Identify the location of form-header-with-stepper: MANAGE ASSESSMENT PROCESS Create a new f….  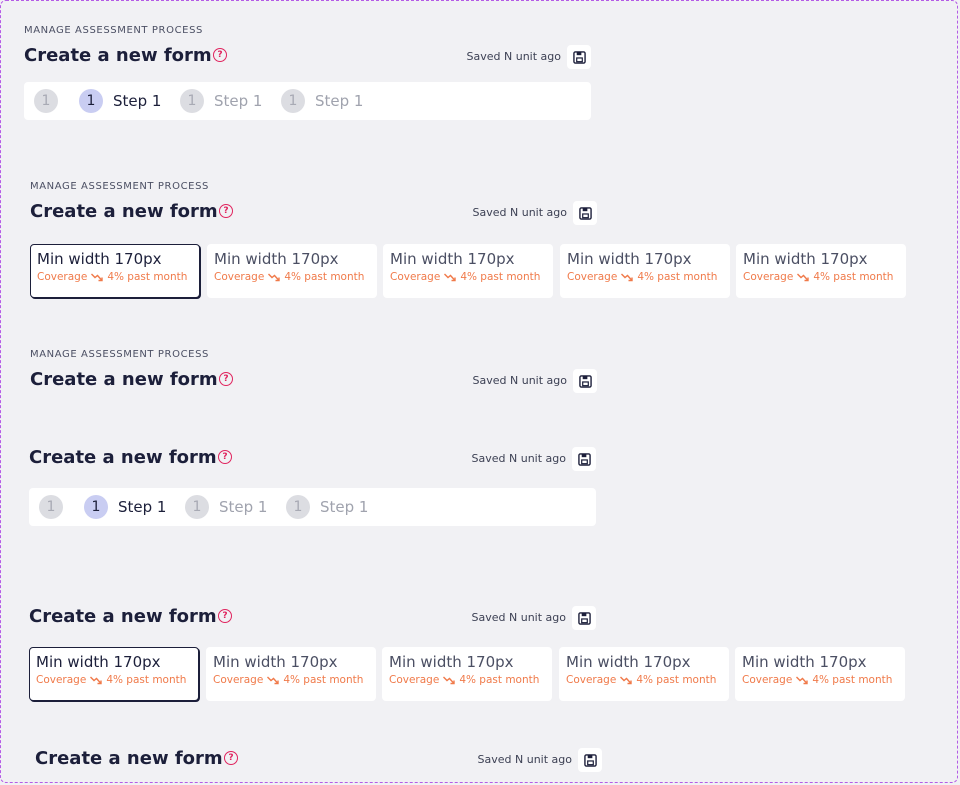
(307, 72).